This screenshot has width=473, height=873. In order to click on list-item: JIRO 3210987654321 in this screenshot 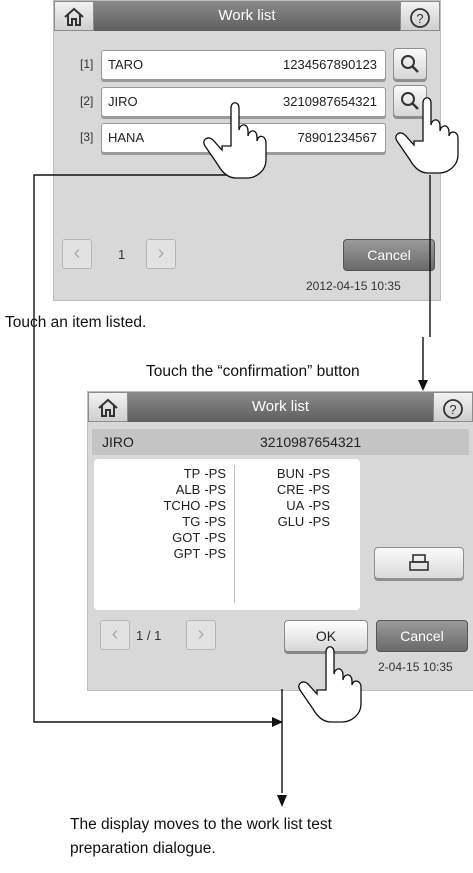, I will do `click(243, 102)`.